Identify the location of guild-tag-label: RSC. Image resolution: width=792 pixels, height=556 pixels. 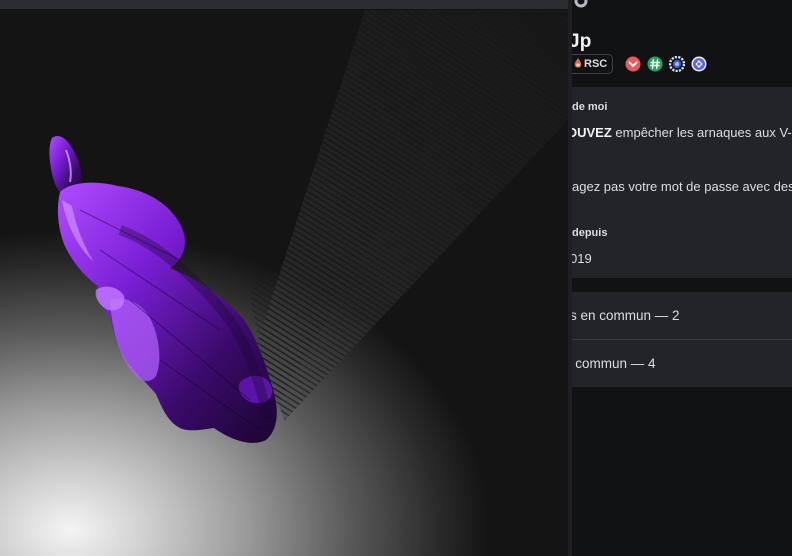
(596, 64).